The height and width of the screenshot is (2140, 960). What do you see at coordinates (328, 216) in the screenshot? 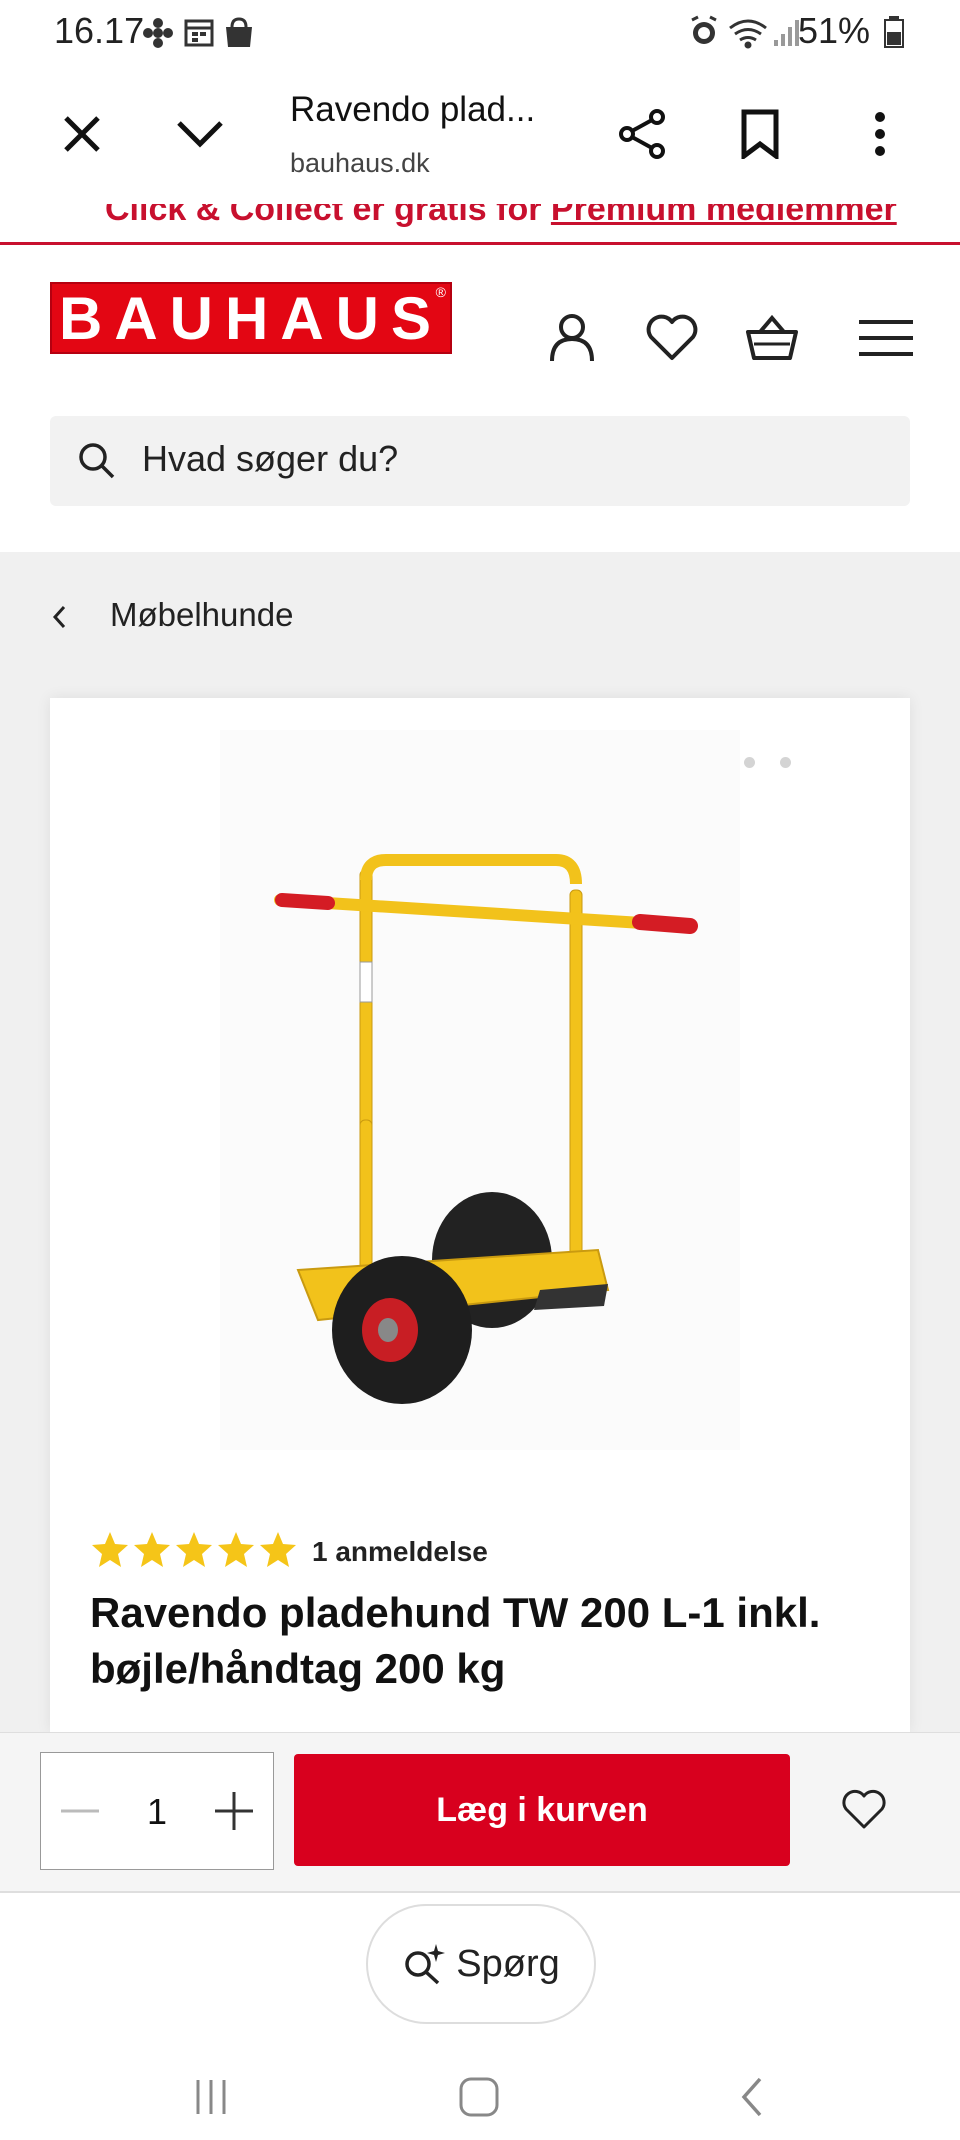
I see `promo-text: Click & Collect er gratis for` at bounding box center [328, 216].